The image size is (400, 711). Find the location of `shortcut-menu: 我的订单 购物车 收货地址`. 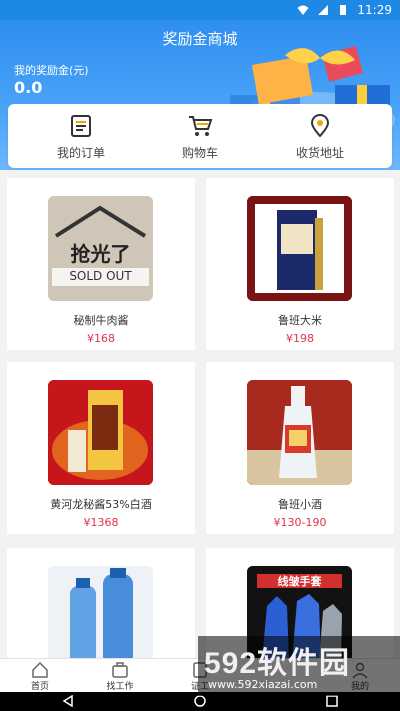

shortcut-menu: 我的订单 购物车 收货地址 is located at coordinates (200, 136).